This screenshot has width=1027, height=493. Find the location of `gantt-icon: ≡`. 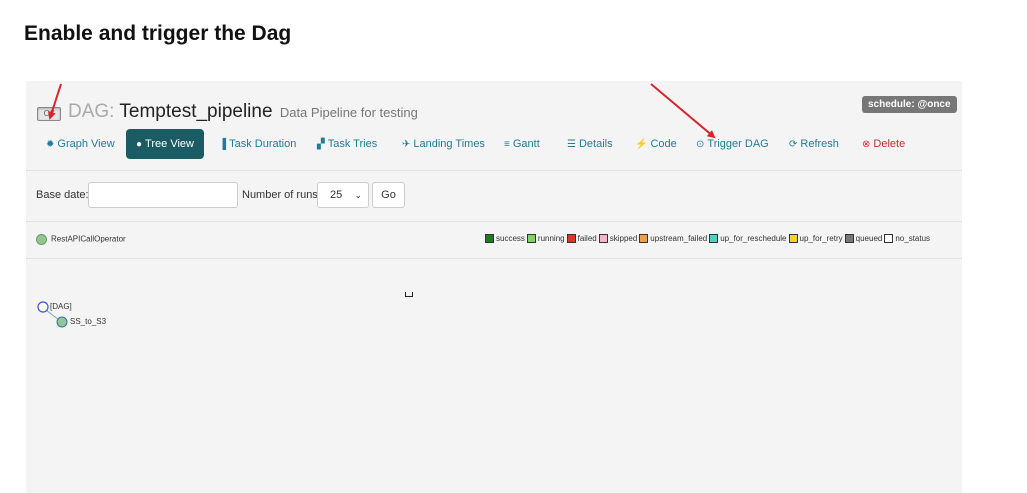

gantt-icon: ≡ is located at coordinates (507, 144).